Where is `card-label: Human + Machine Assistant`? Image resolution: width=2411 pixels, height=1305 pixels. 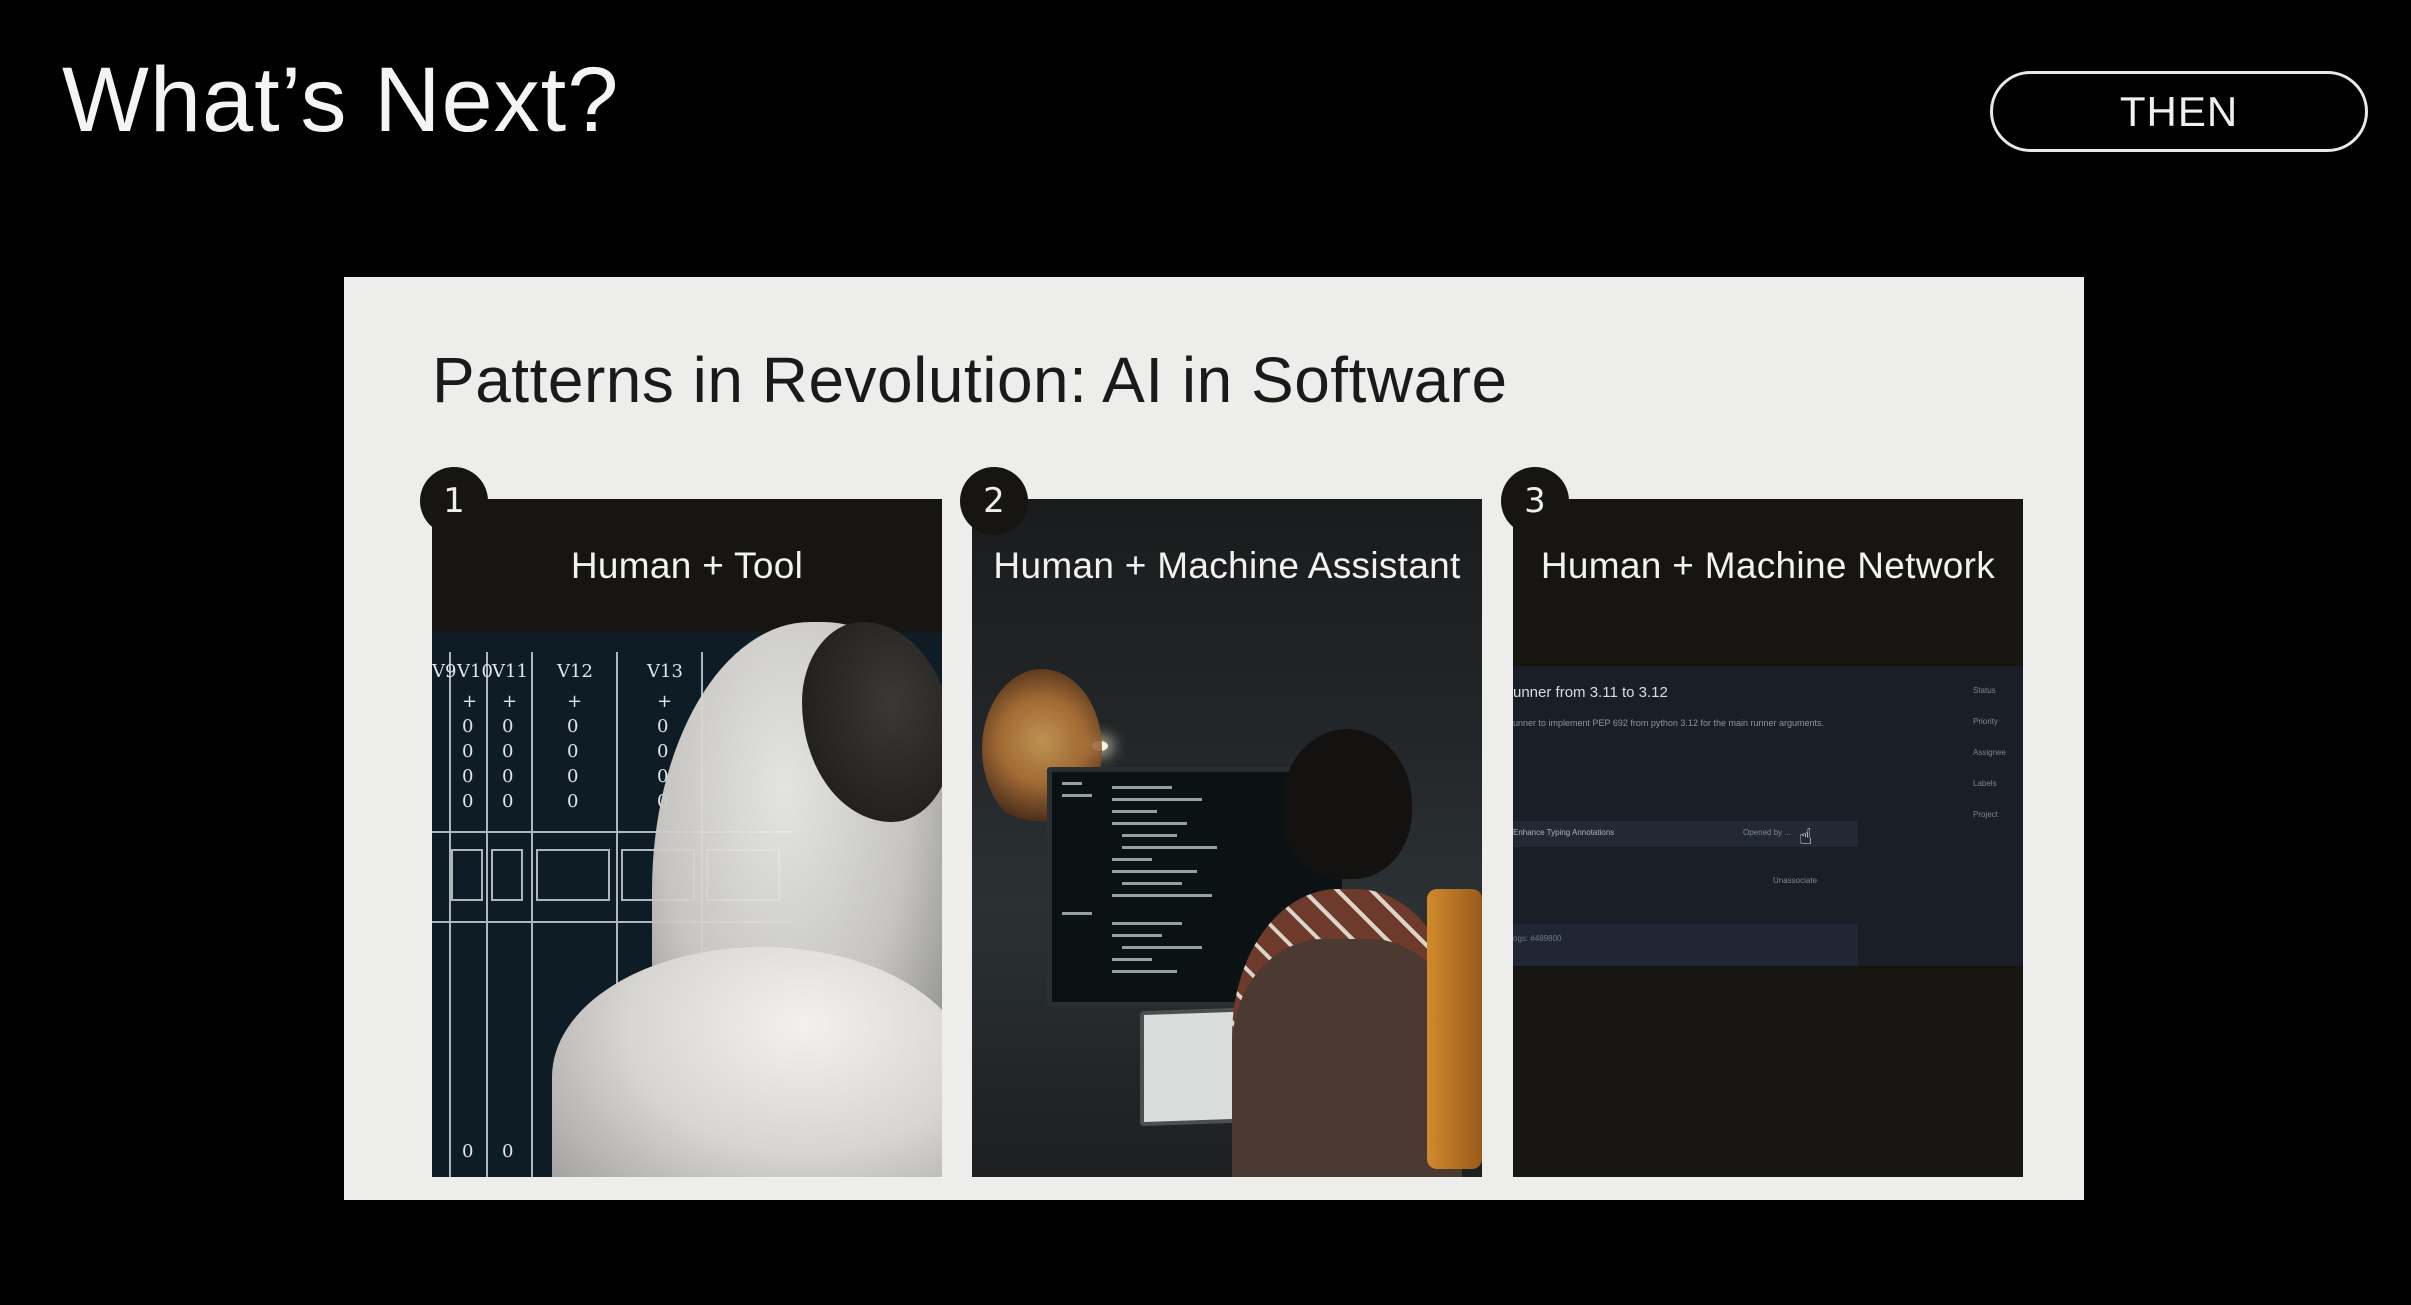
card-label: Human + Machine Assistant is located at coordinates (1227, 565).